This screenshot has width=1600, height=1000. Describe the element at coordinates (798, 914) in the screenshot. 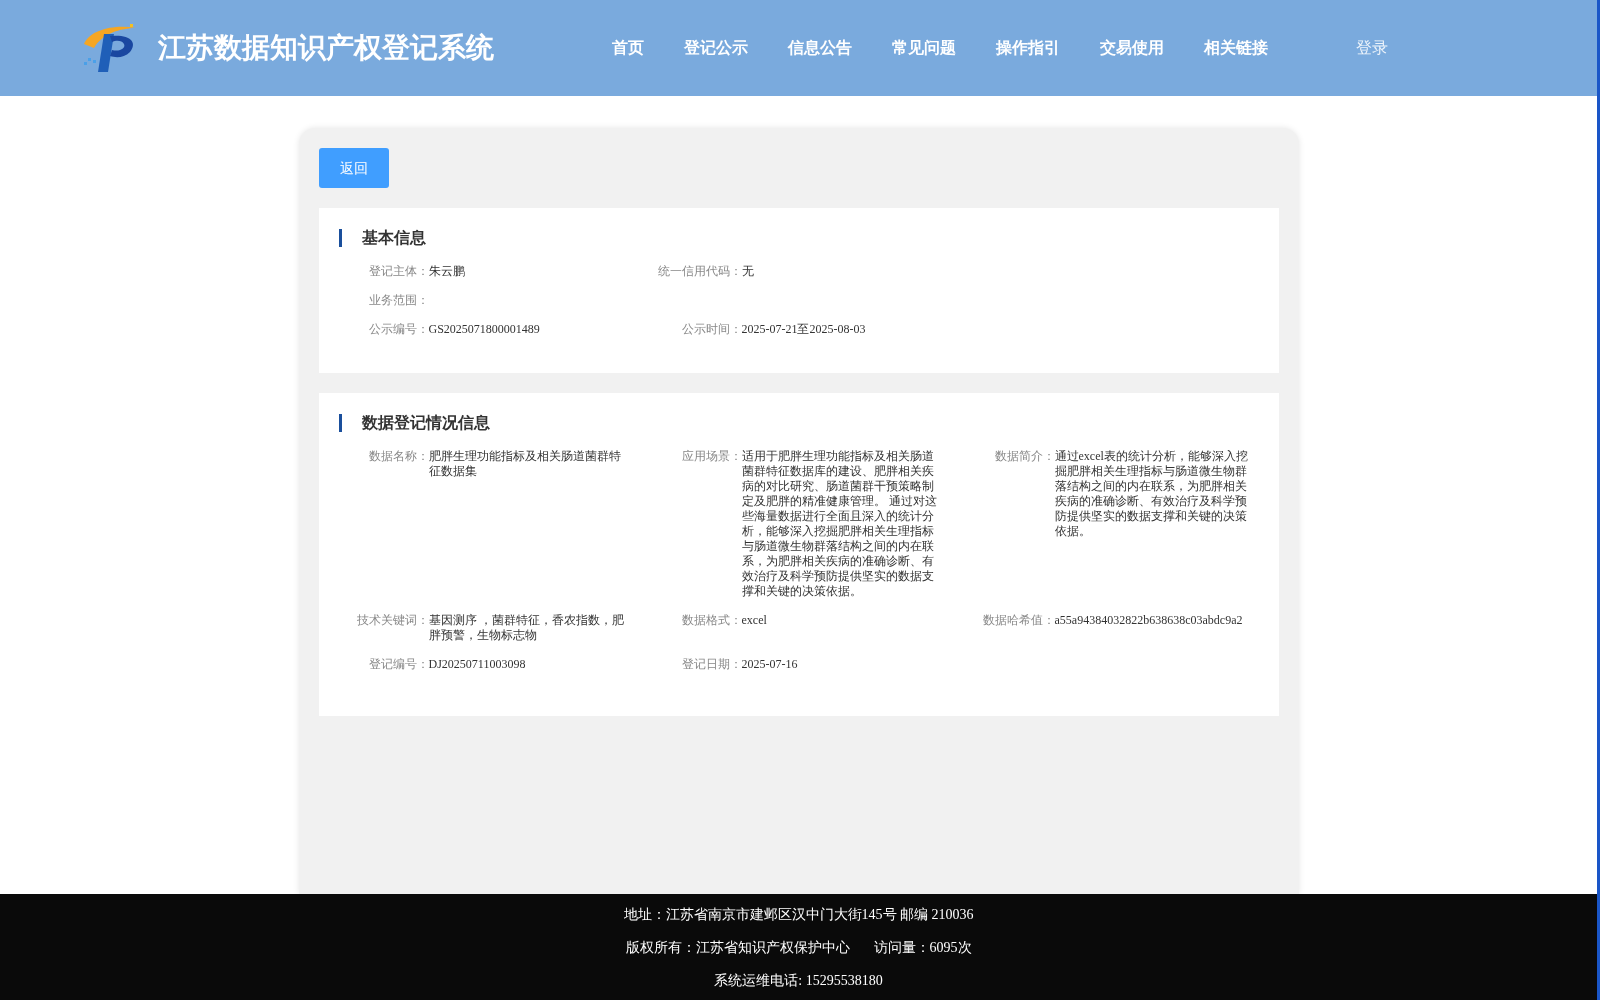

I see `footer-address: 地址：江苏省南京市建邺区汉中门大街145号 邮编 210036` at that location.